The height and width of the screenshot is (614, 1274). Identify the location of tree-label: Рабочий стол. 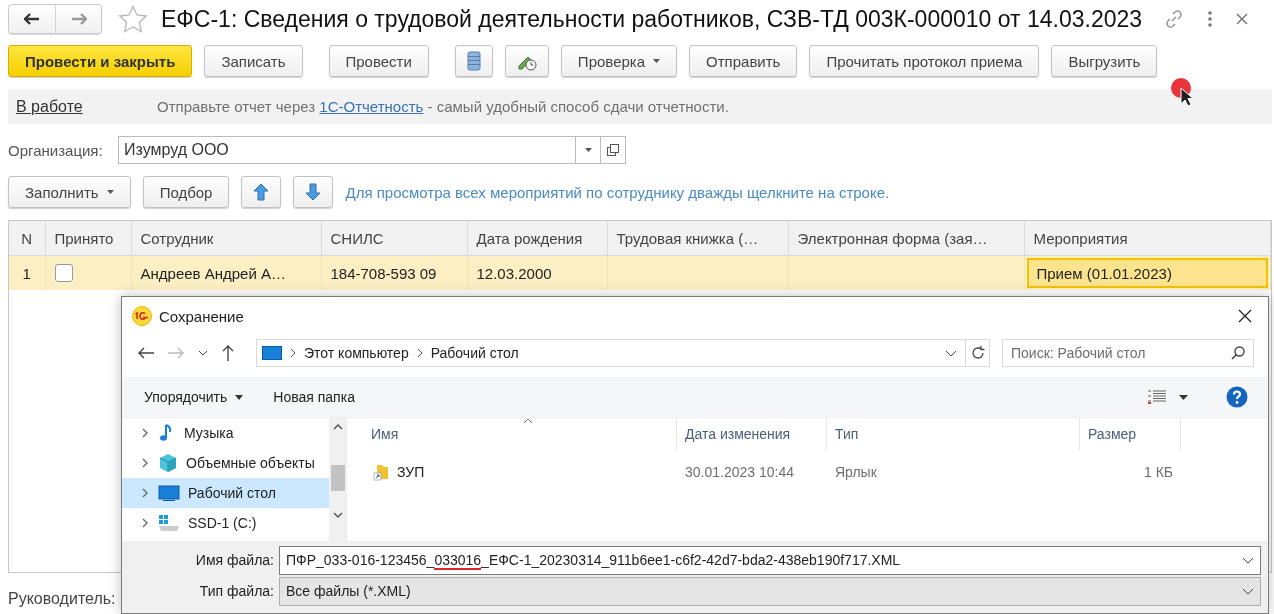
(232, 493).